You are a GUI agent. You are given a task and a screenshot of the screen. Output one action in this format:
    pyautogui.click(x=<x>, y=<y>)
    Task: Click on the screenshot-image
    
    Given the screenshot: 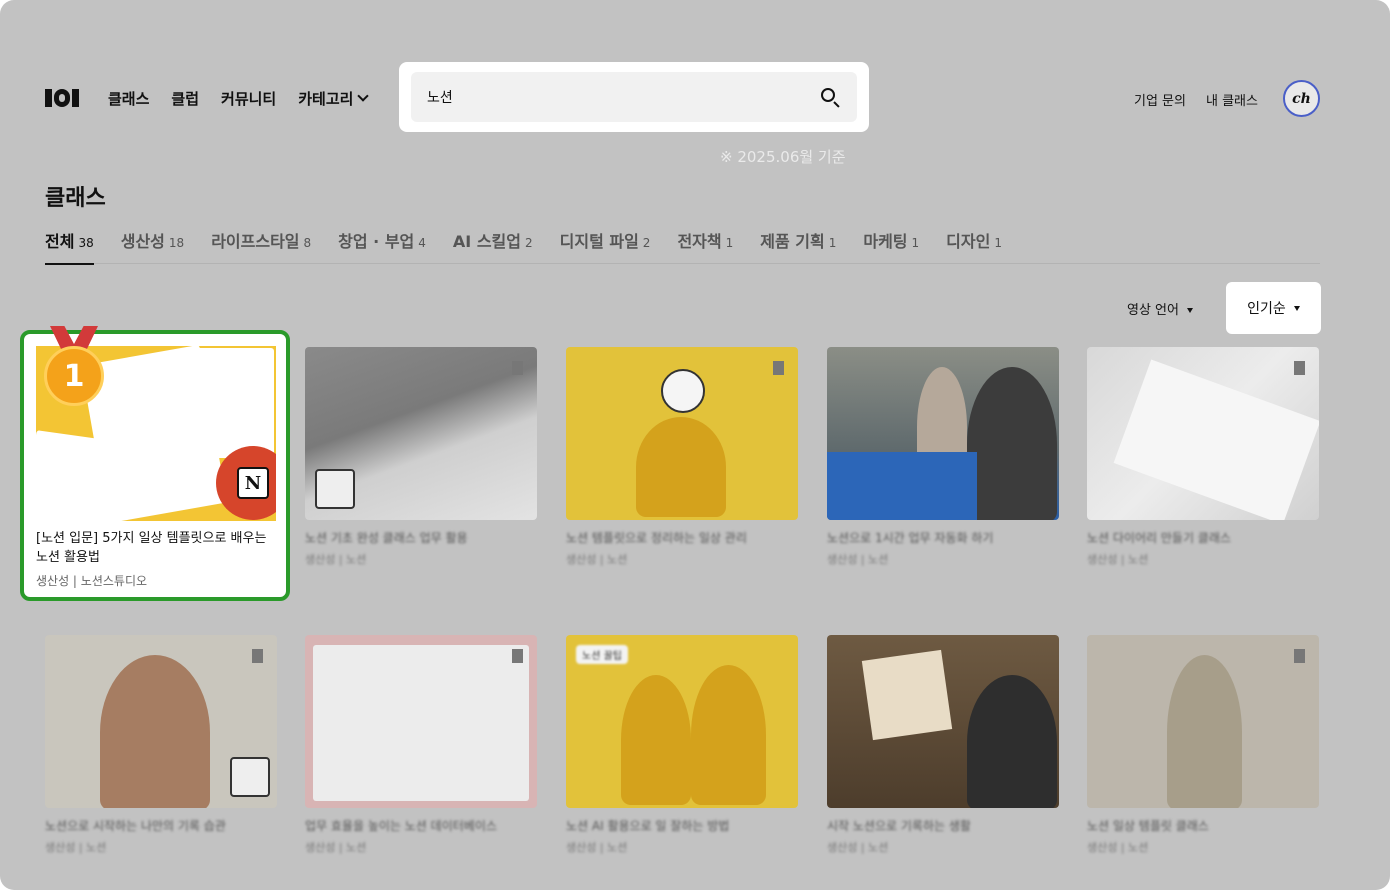 What is the action you would take?
    pyautogui.click(x=421, y=723)
    